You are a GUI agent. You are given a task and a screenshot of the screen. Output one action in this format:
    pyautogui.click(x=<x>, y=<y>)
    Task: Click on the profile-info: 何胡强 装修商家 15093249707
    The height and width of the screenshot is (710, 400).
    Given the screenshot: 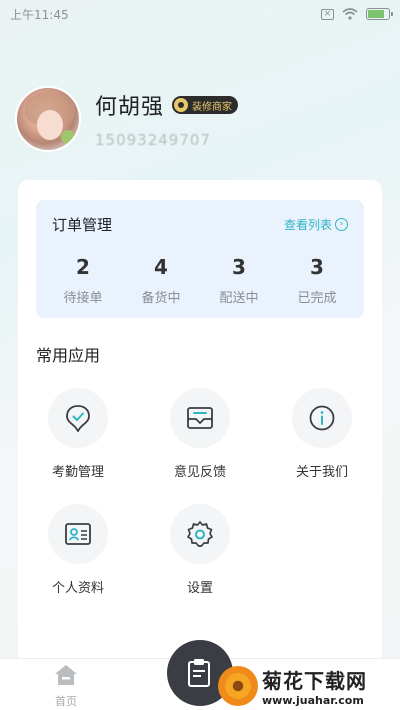 What is the action you would take?
    pyautogui.click(x=167, y=119)
    